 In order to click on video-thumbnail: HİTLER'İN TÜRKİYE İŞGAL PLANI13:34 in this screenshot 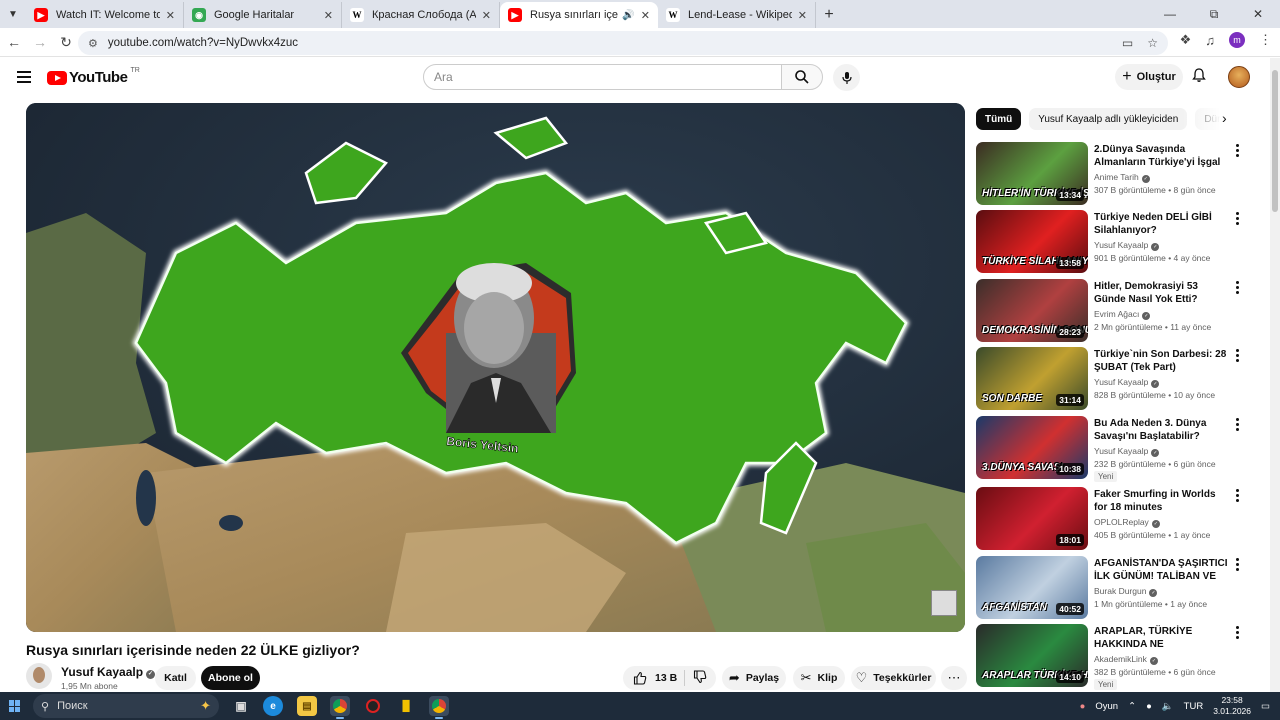, I will do `click(1032, 173)`.